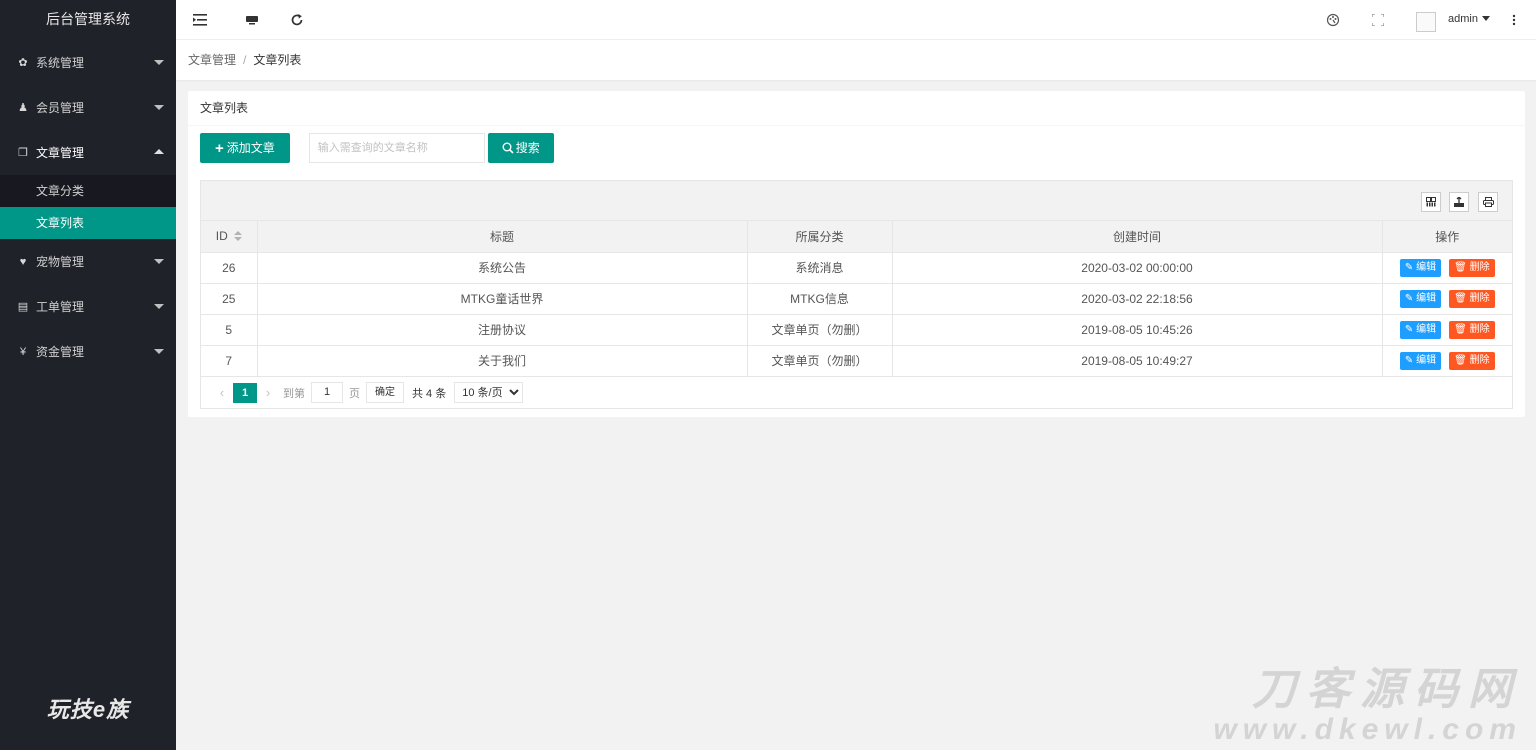  What do you see at coordinates (88, 152) in the screenshot?
I see `sidebar-item-articles: ❐ 文章管理` at bounding box center [88, 152].